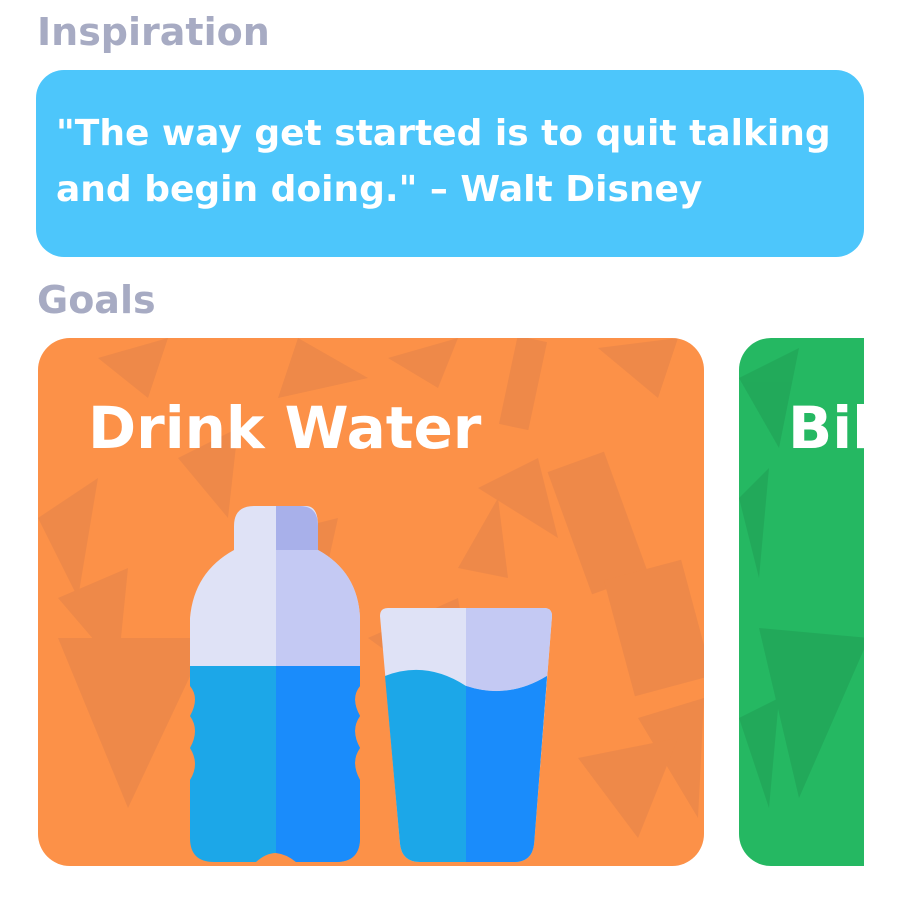  I want to click on goal-title-biking: Bik, so click(826, 428).